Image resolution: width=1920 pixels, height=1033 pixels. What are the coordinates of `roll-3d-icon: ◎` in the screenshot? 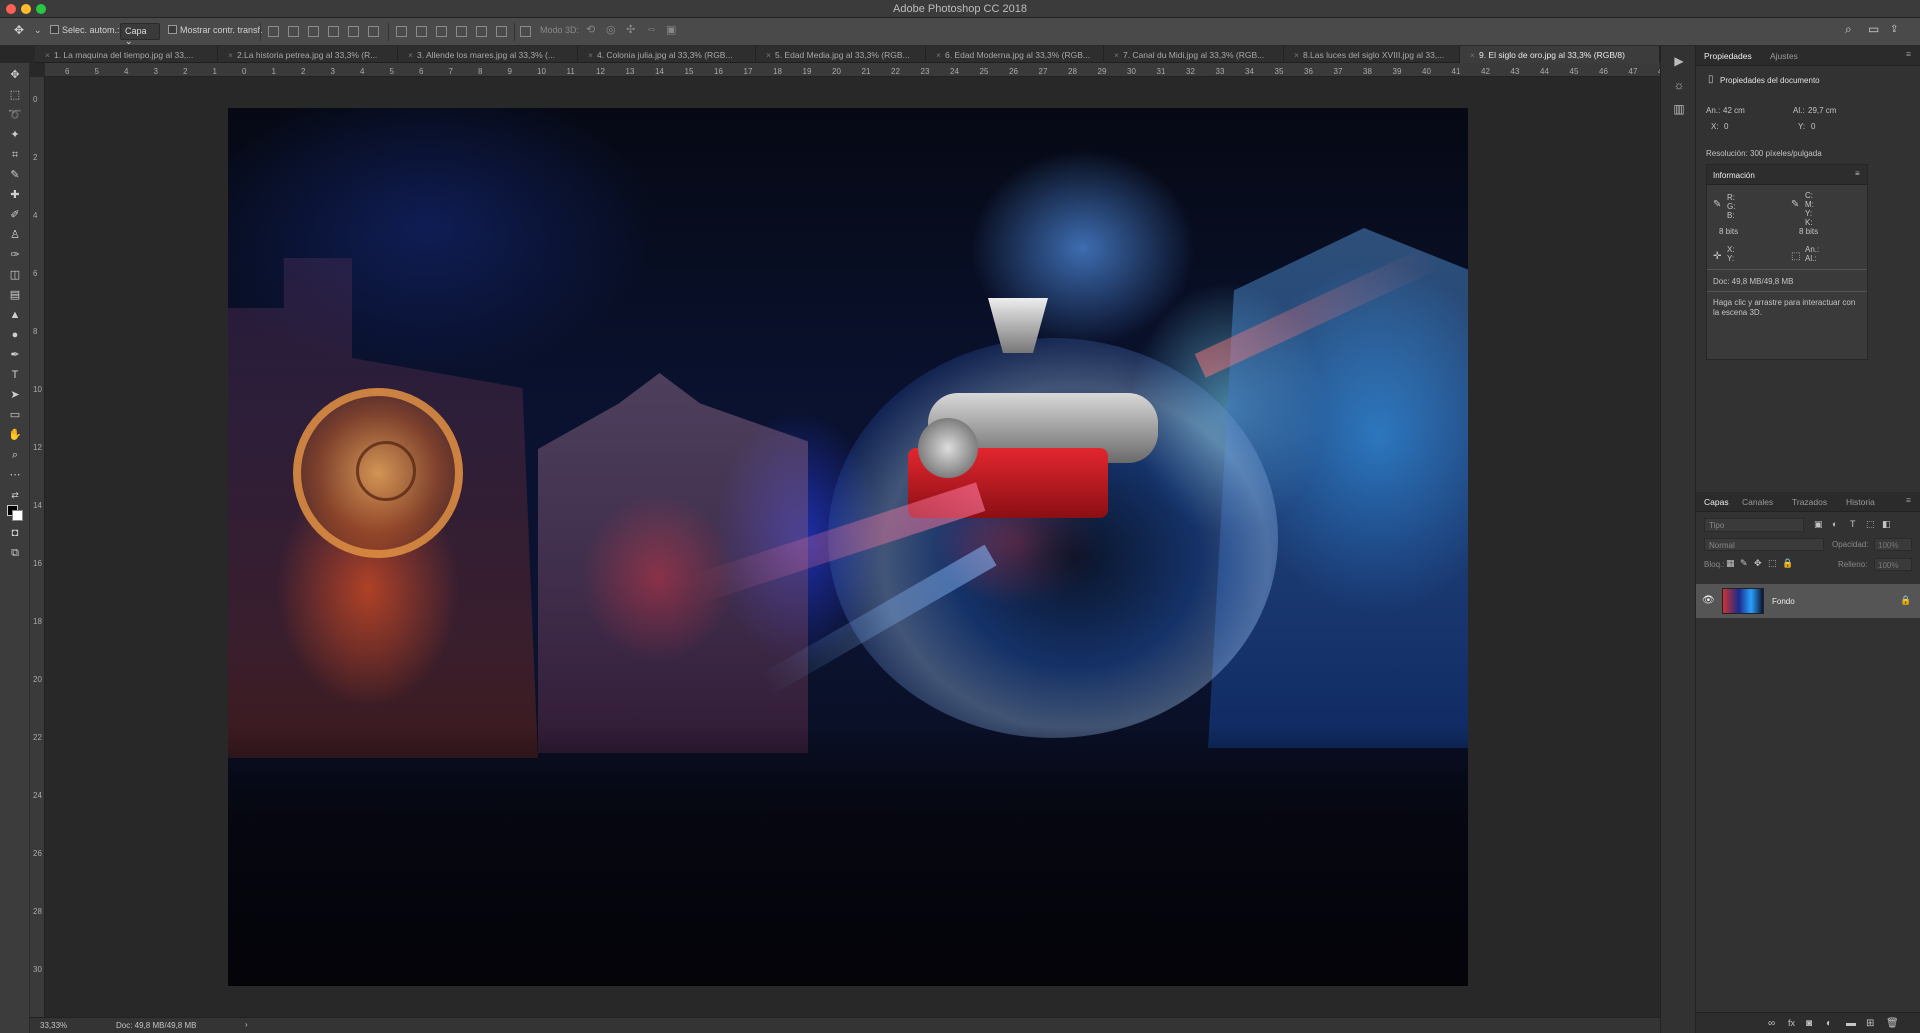 It's located at (611, 29).